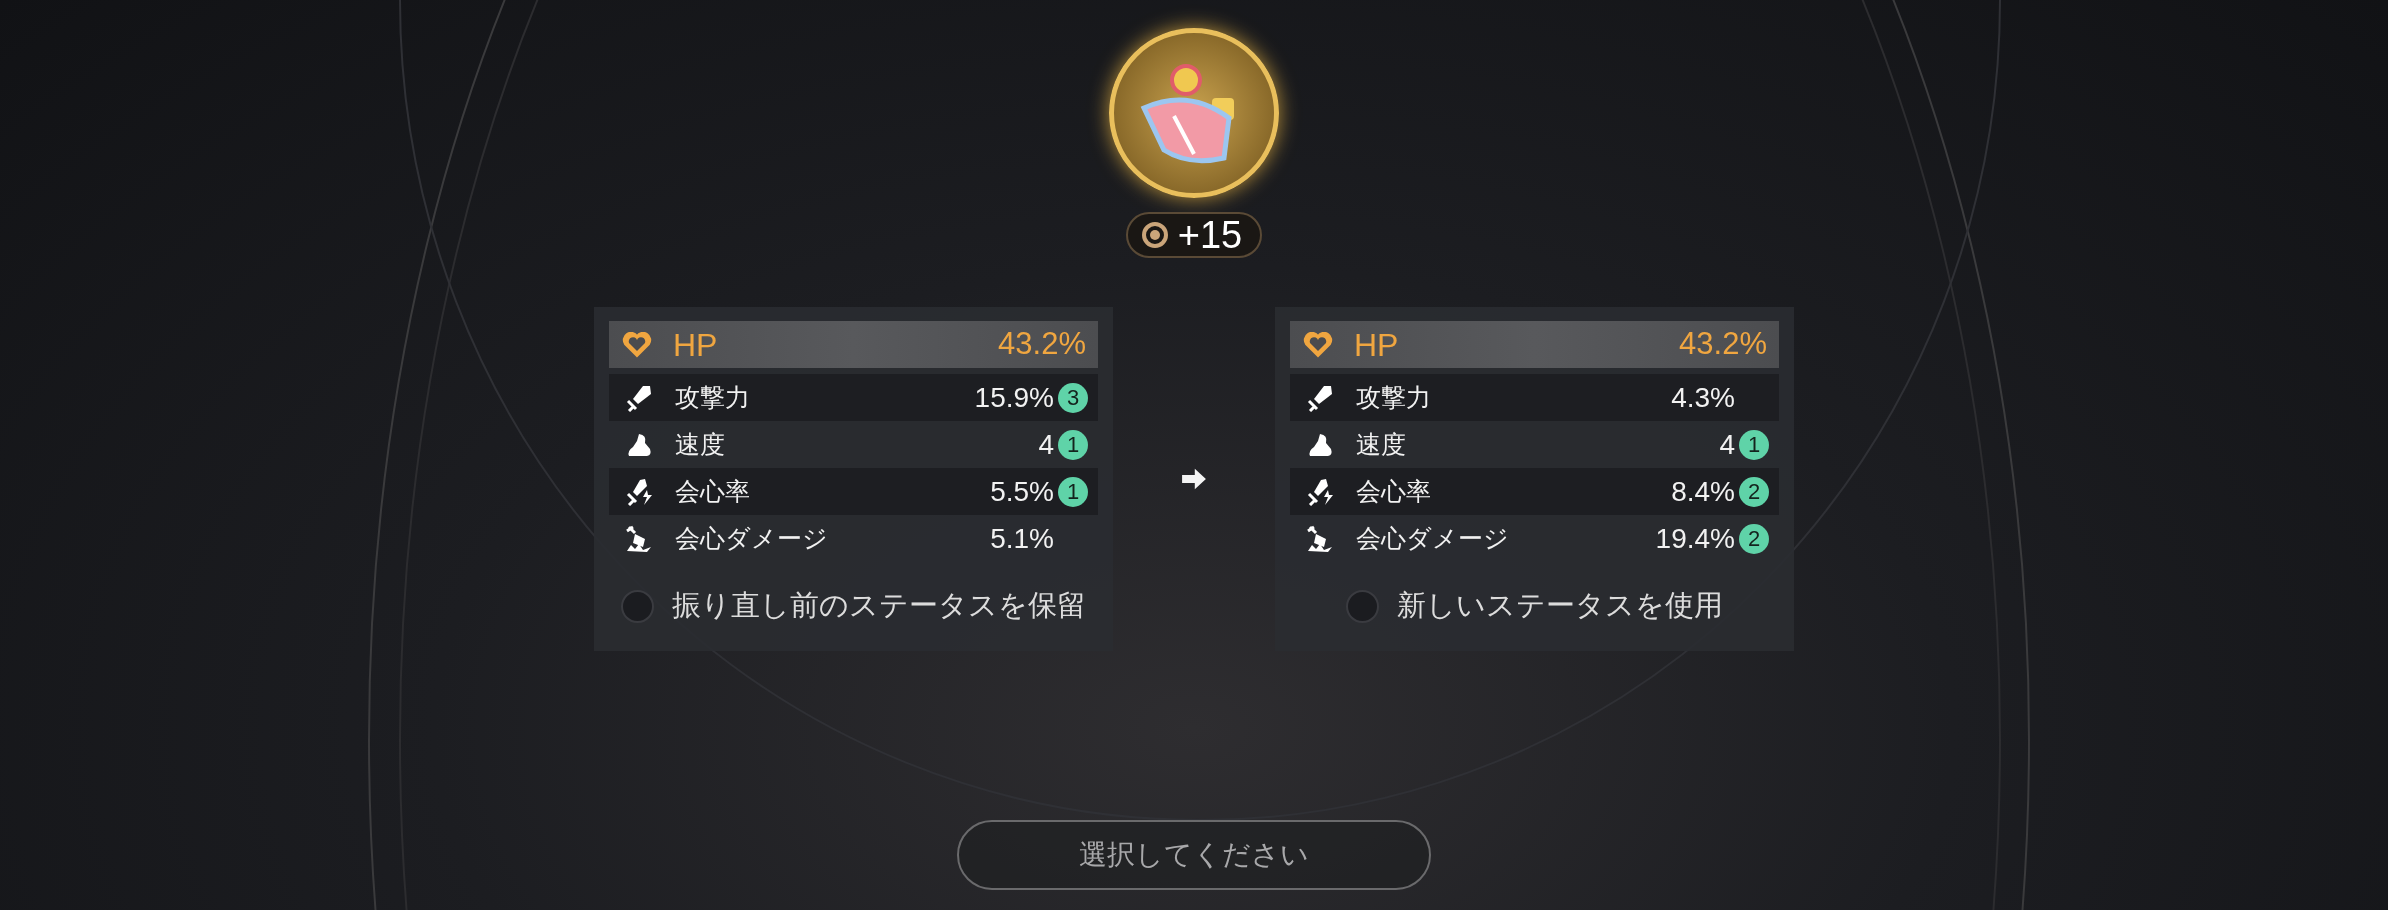 This screenshot has height=910, width=2388. I want to click on stat-value: 4.3%, so click(1703, 397).